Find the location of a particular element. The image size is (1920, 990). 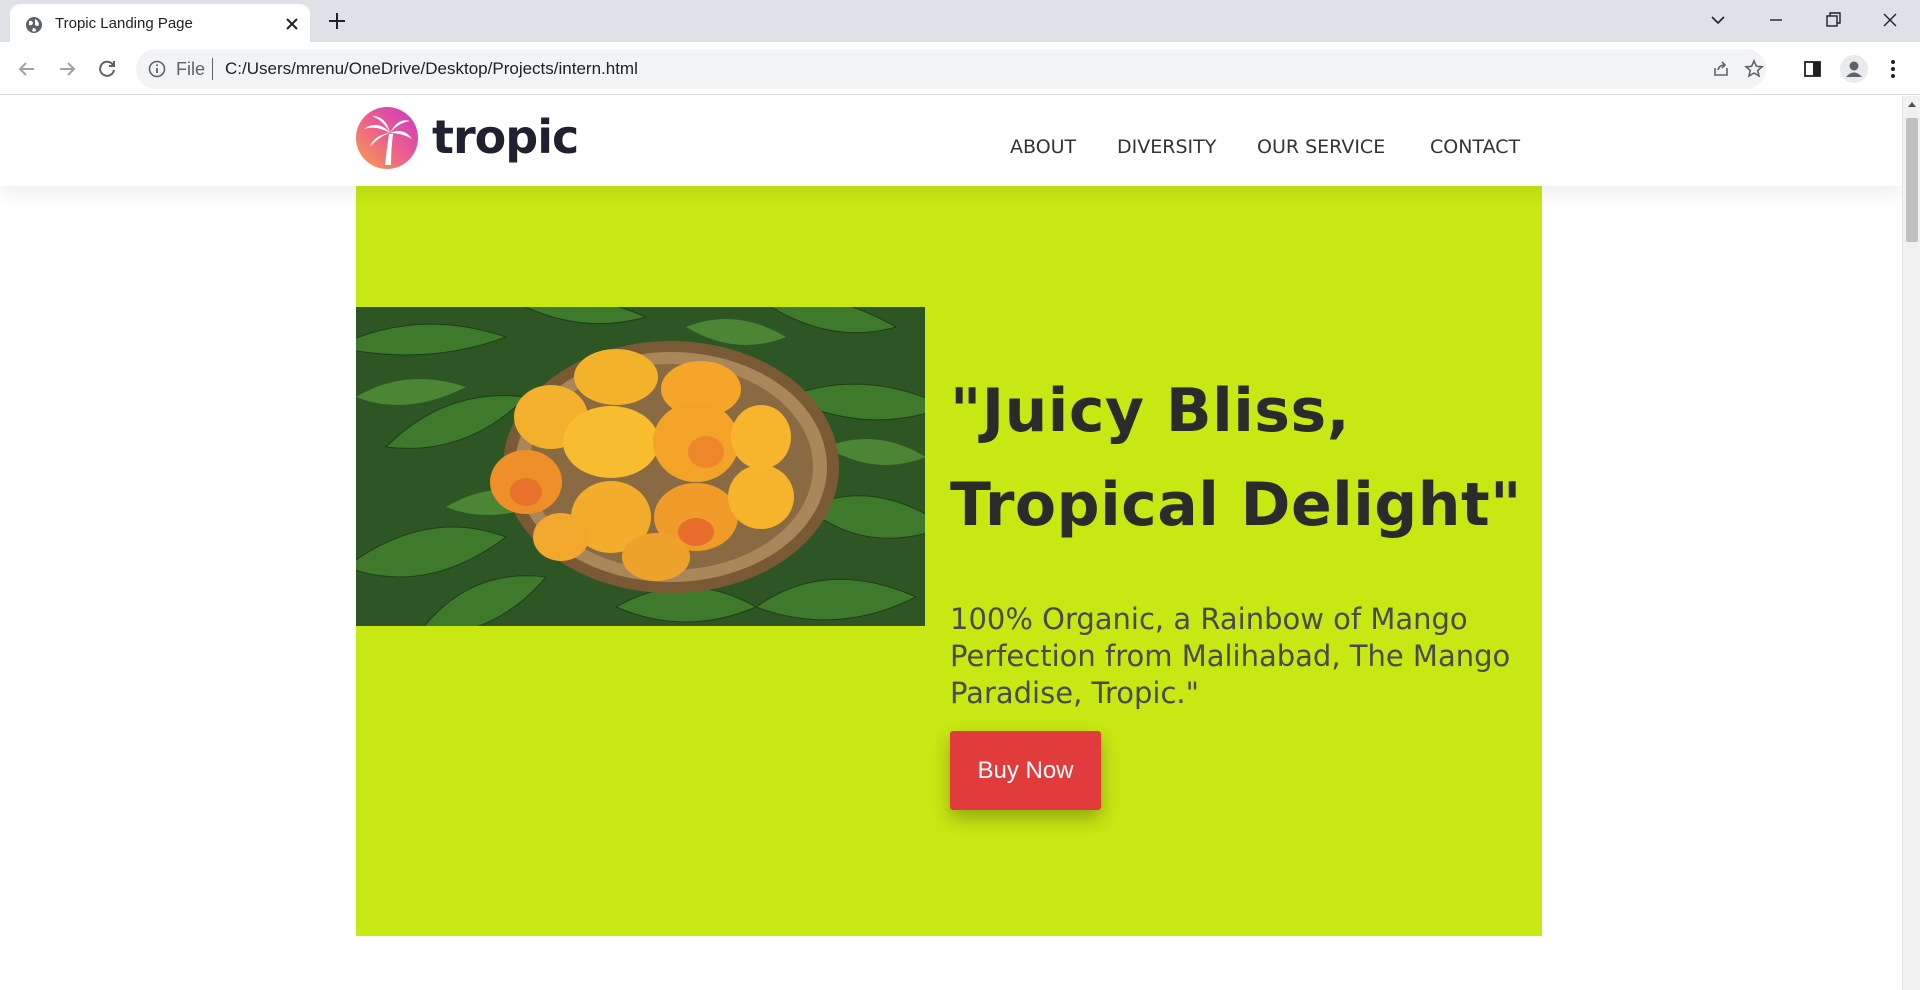

info-icon is located at coordinates (157, 69).